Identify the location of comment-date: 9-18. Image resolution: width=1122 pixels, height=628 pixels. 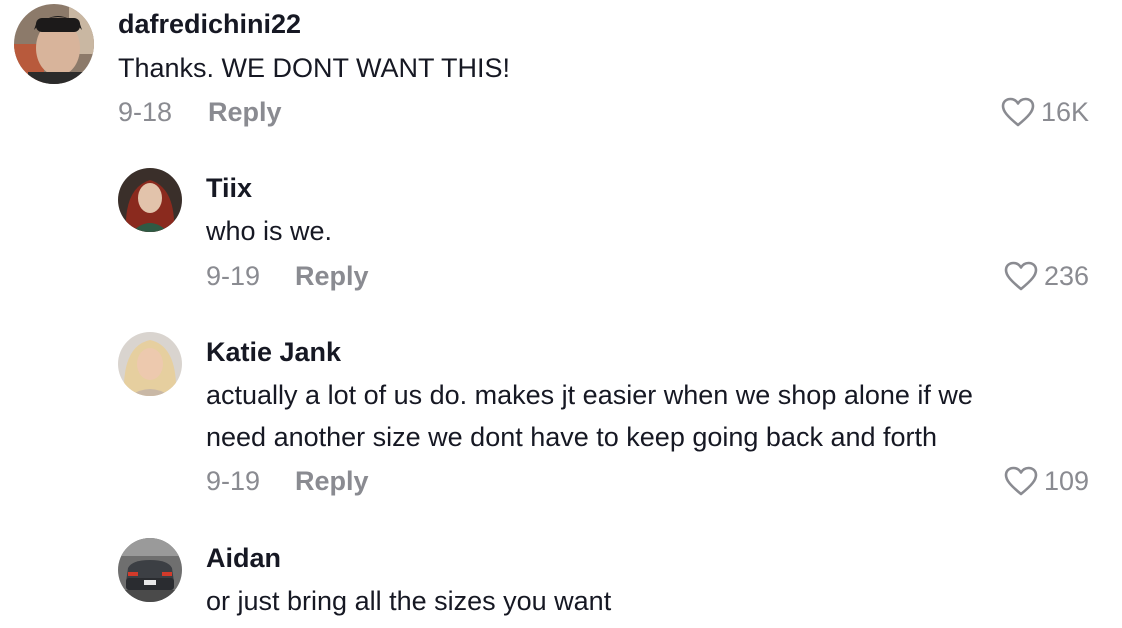
(145, 112).